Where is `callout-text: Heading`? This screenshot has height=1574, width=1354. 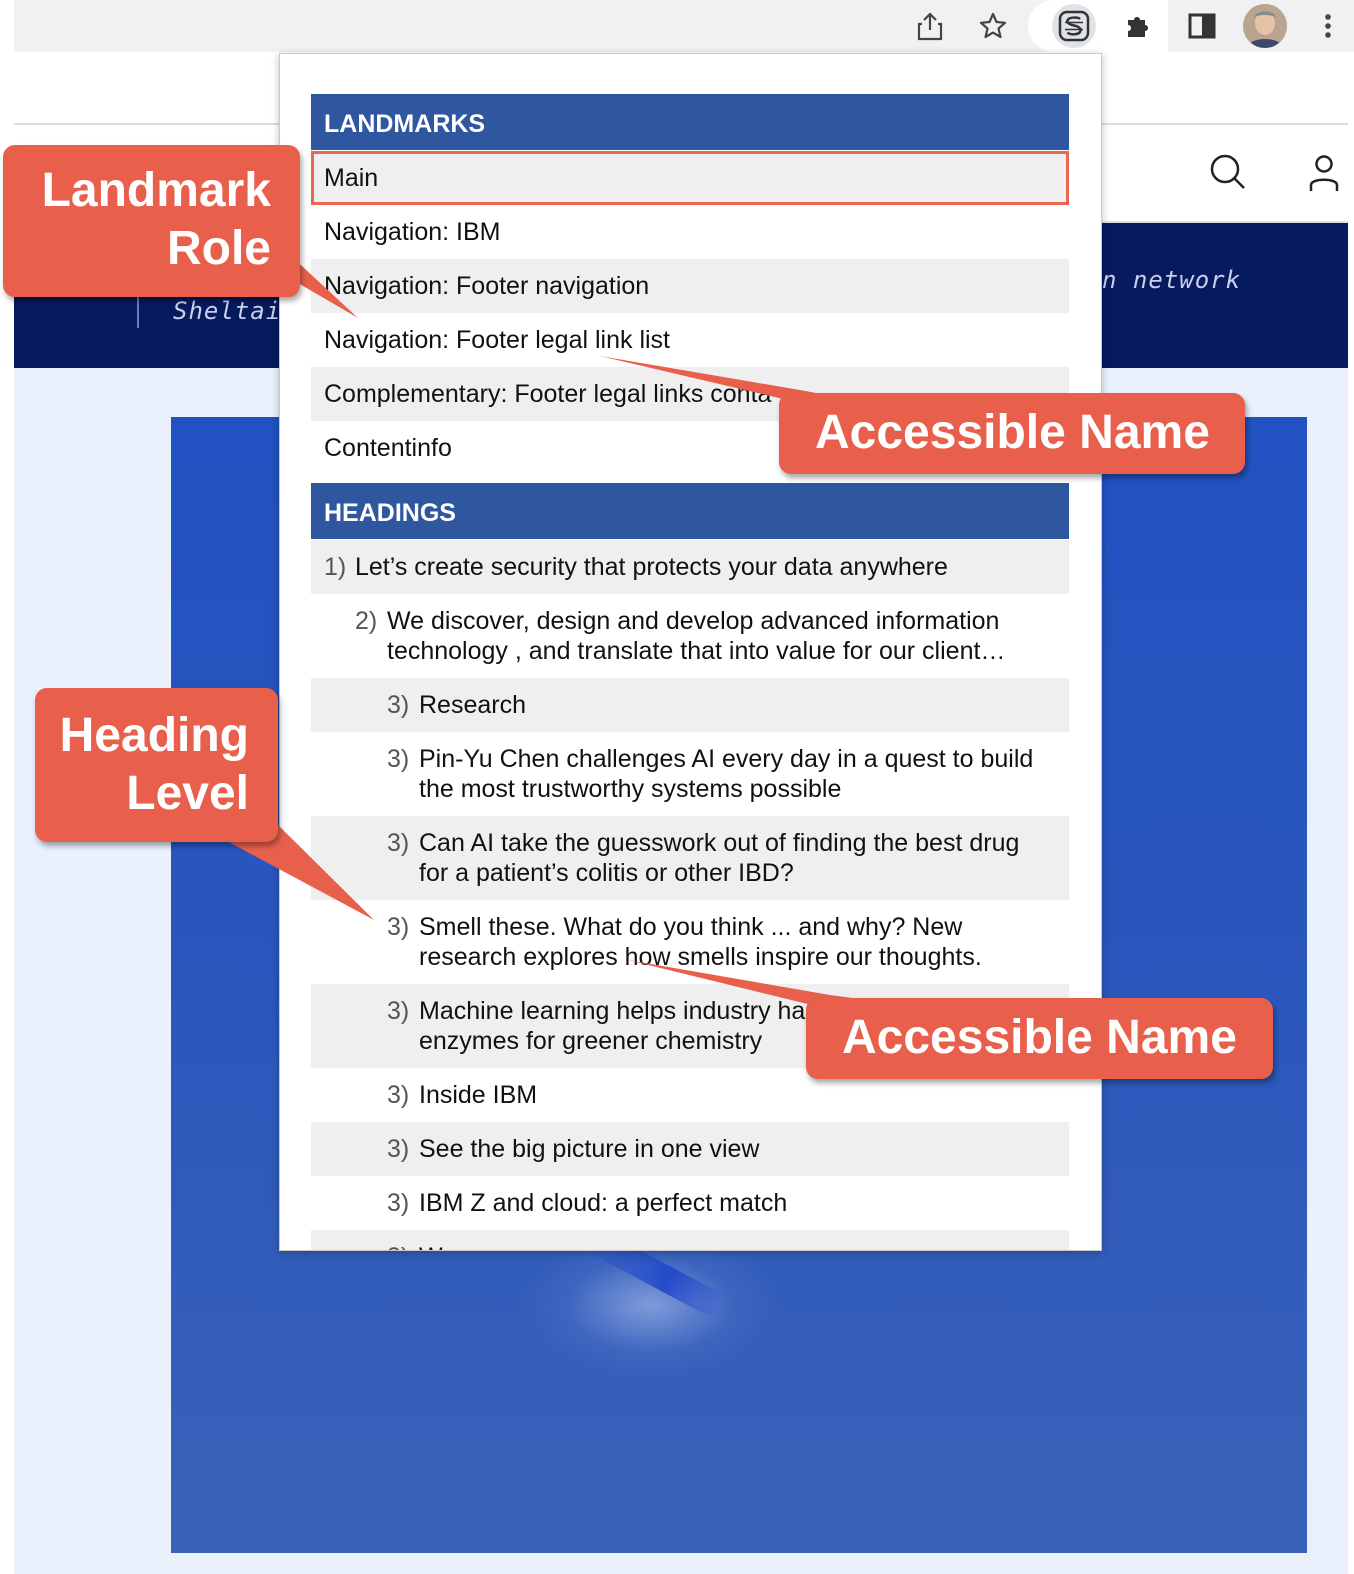
callout-text: Heading is located at coordinates (154, 735).